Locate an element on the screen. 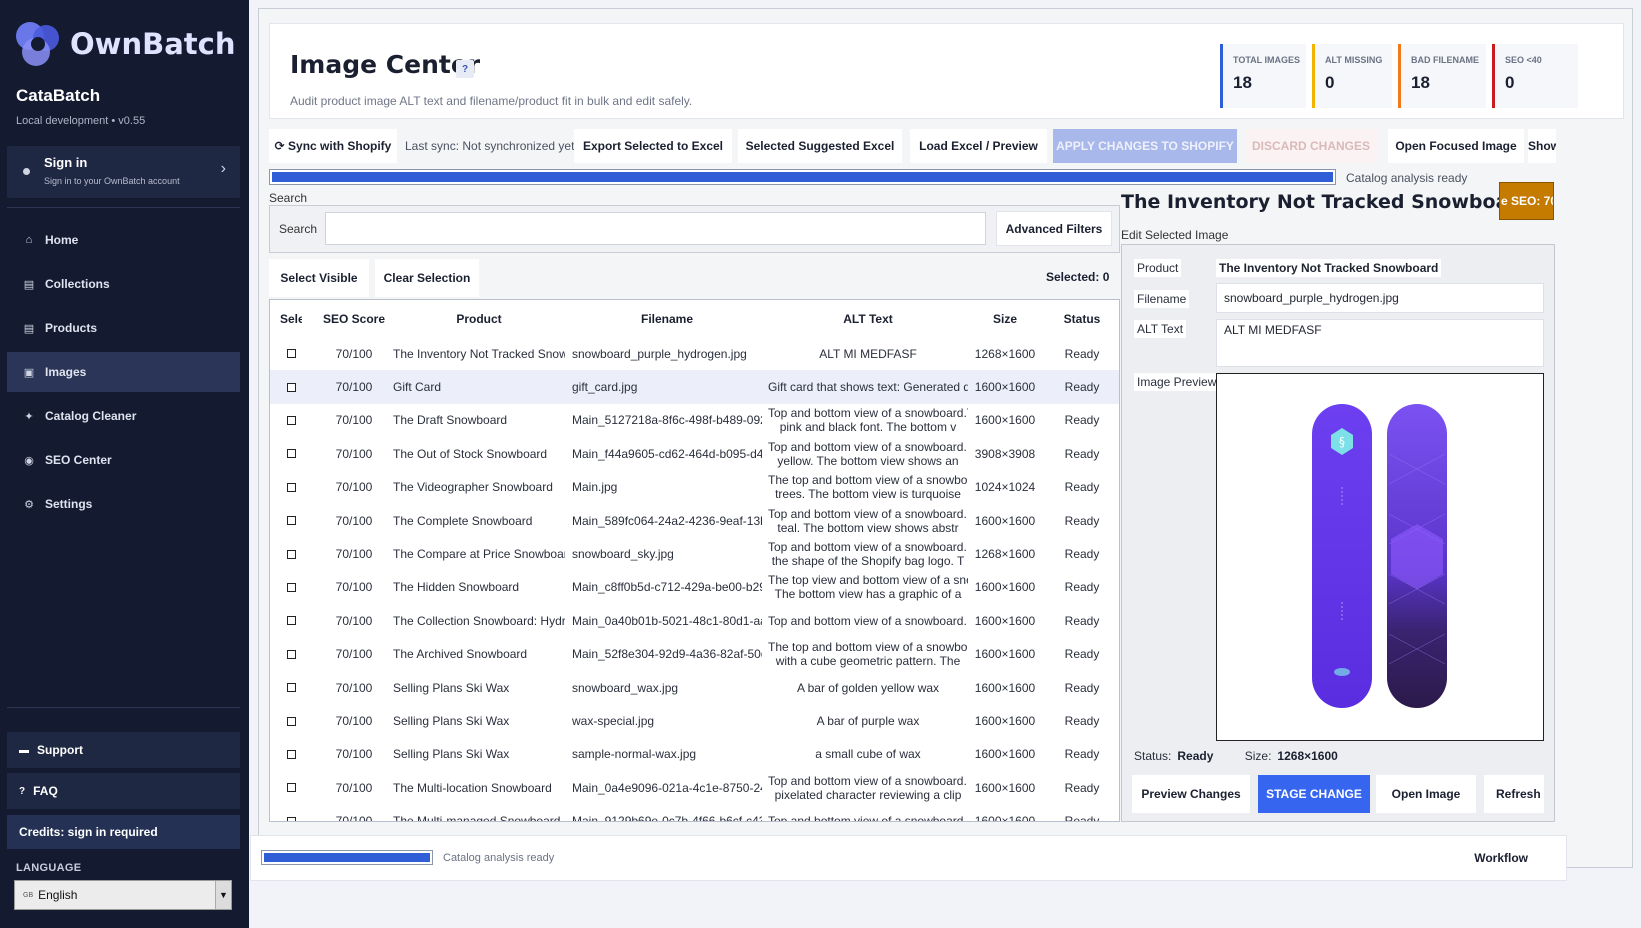  column-header: SEO Score is located at coordinates (354, 318).